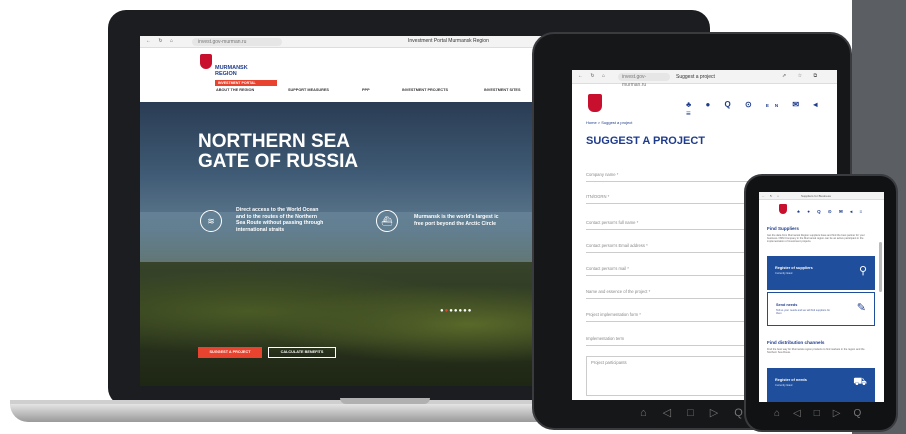 This screenshot has height=434, width=906. What do you see at coordinates (230, 352) in the screenshot?
I see `suggest-project-button: SUGGEST A PROJECT` at bounding box center [230, 352].